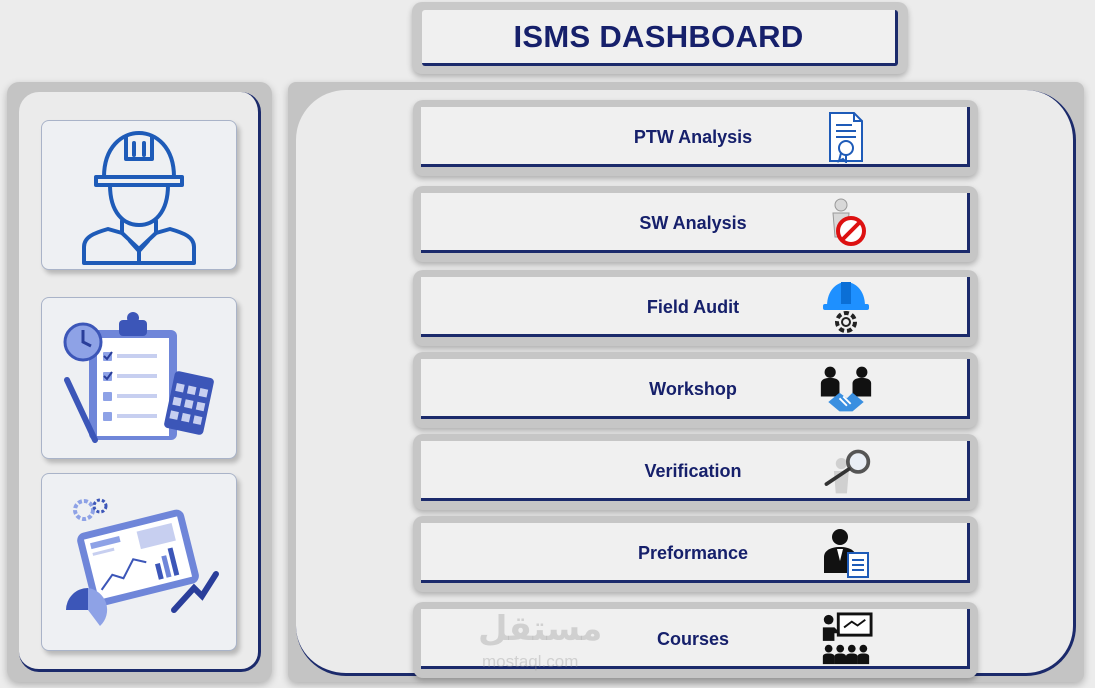 The height and width of the screenshot is (688, 1095). What do you see at coordinates (846, 137) in the screenshot?
I see `certificate-document-icon` at bounding box center [846, 137].